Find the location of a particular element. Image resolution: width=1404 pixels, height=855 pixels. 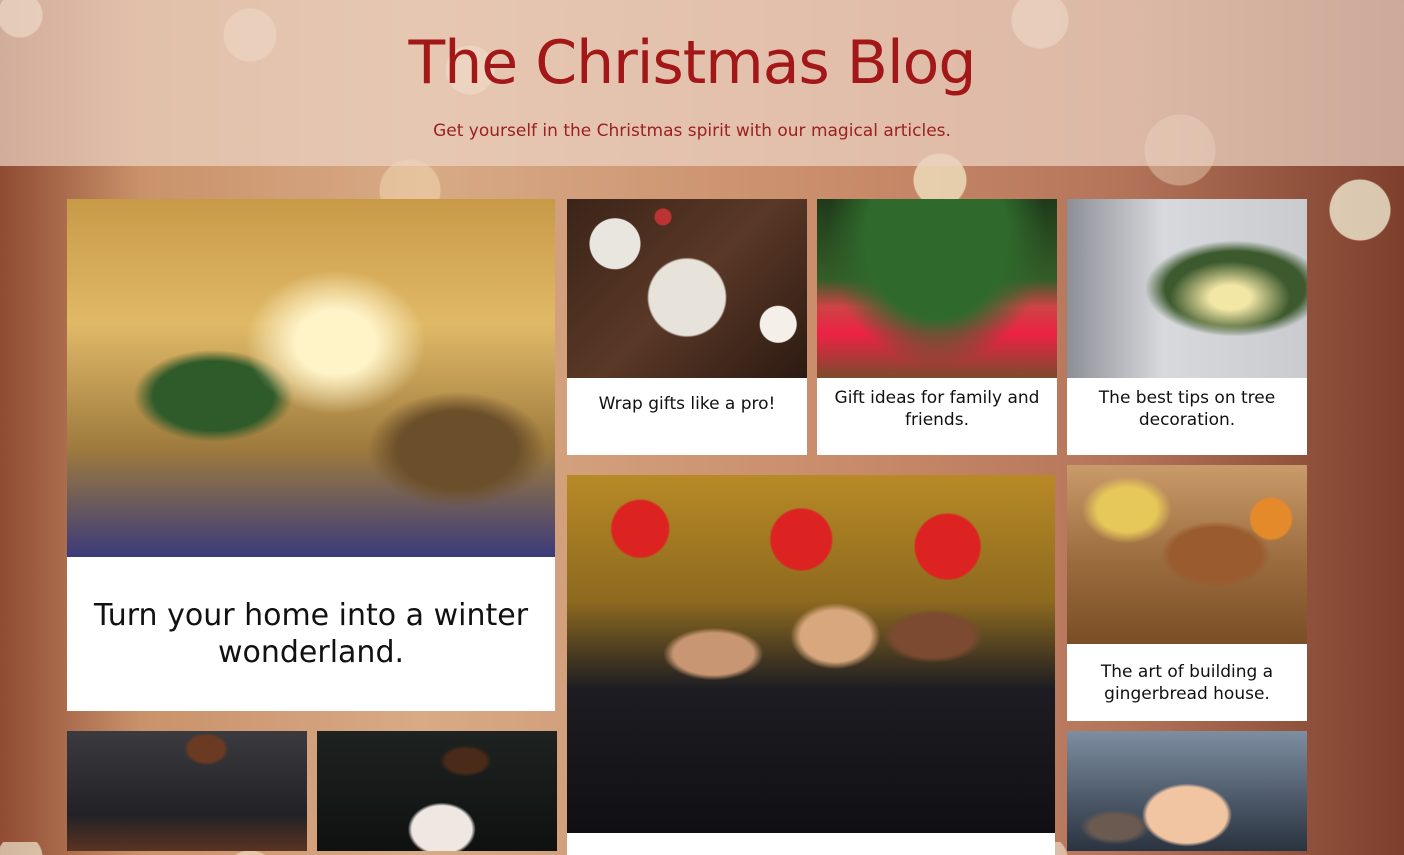

gingerbread-house-image is located at coordinates (1187, 554).